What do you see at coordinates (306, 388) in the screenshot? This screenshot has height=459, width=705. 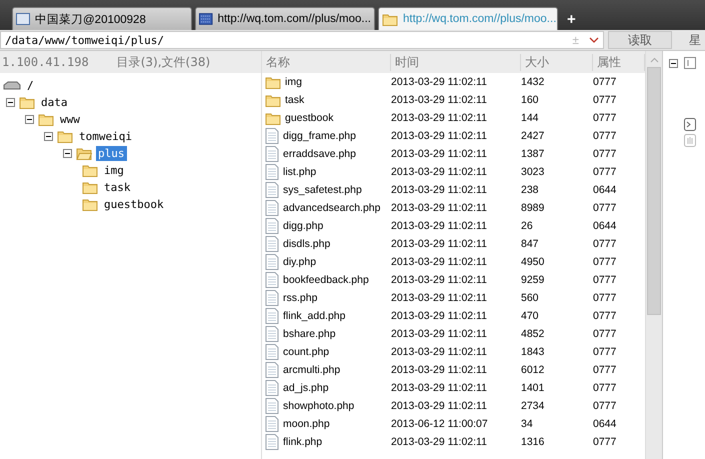 I see `file-name: ad_js.php` at bounding box center [306, 388].